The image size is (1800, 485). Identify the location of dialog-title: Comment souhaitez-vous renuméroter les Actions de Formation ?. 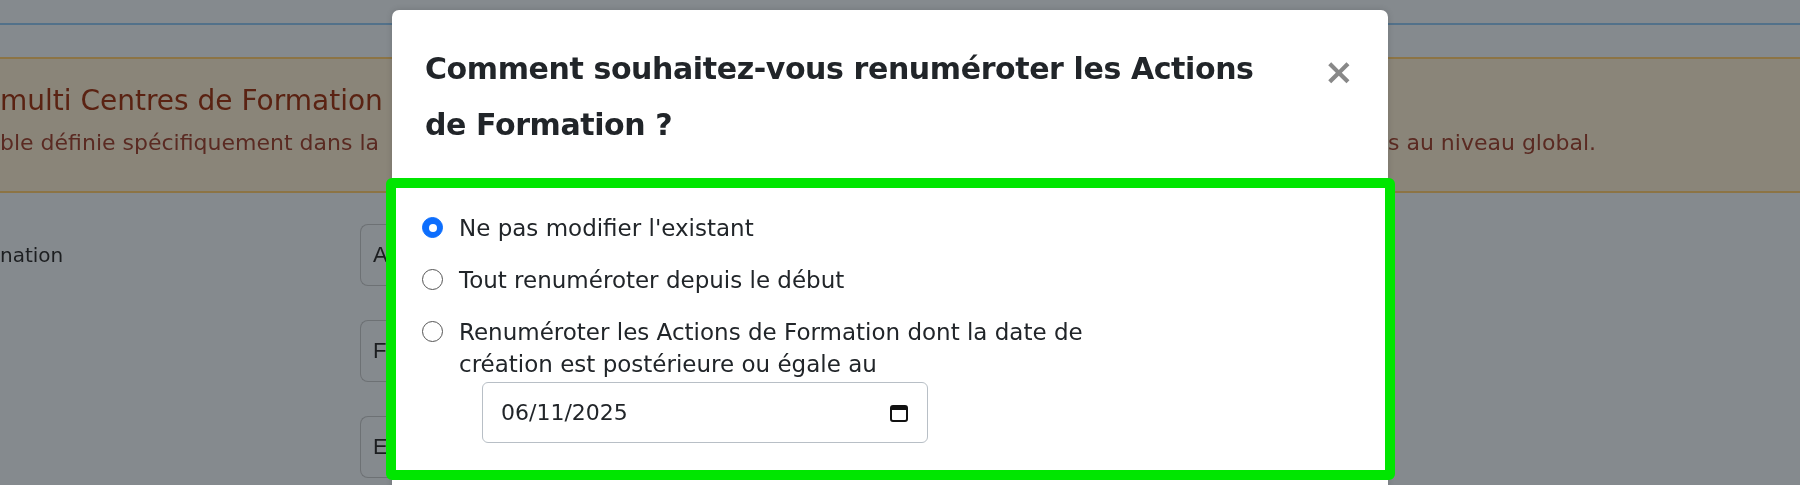
(840, 97).